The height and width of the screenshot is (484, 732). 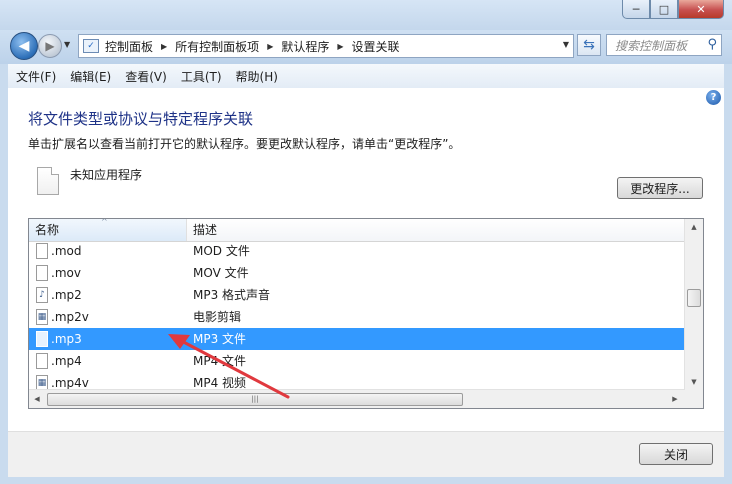 What do you see at coordinates (566, 44) in the screenshot?
I see `address-dropdown-icon: ▼` at bounding box center [566, 44].